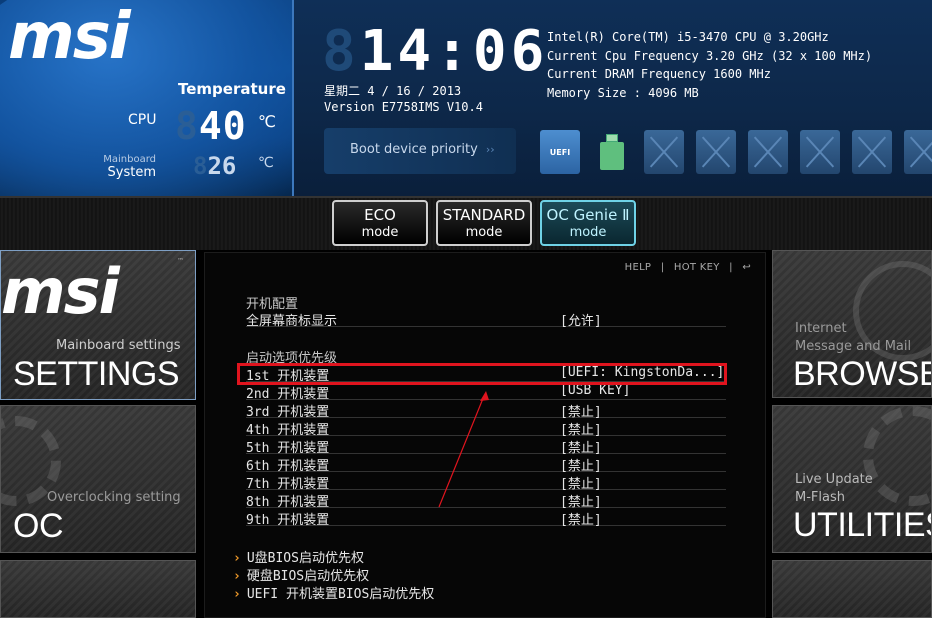 This screenshot has width=932, height=618. What do you see at coordinates (852, 589) in the screenshot?
I see `bottom-right-tile` at bounding box center [852, 589].